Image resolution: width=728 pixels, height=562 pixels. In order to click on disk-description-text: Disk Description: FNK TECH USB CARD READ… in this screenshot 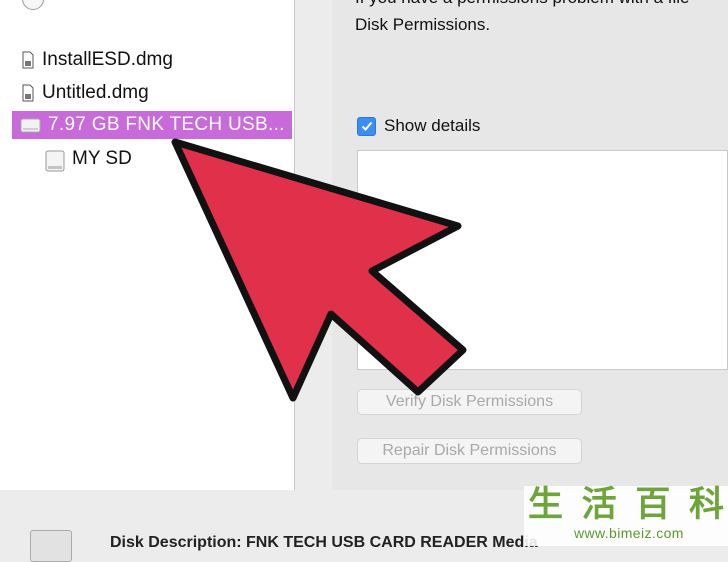, I will do `click(324, 542)`.